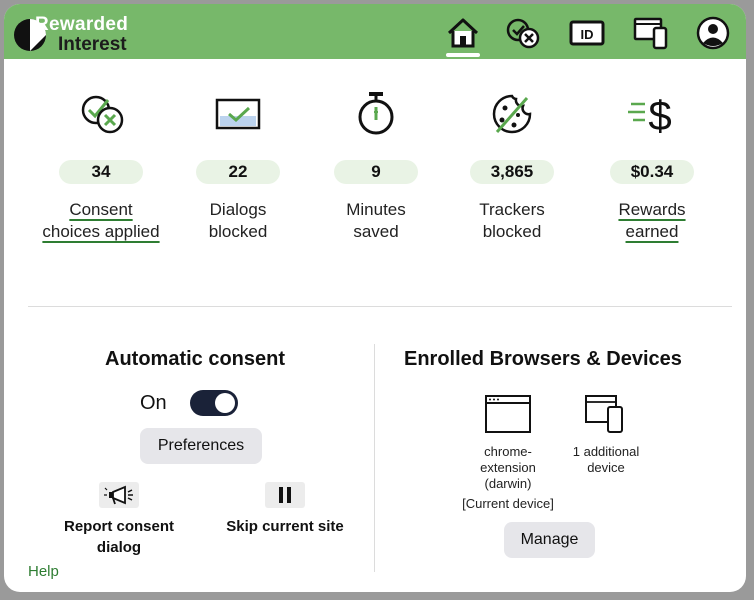 The image size is (754, 600). Describe the element at coordinates (153, 403) in the screenshot. I see `auto-consent-state-label: On` at that location.